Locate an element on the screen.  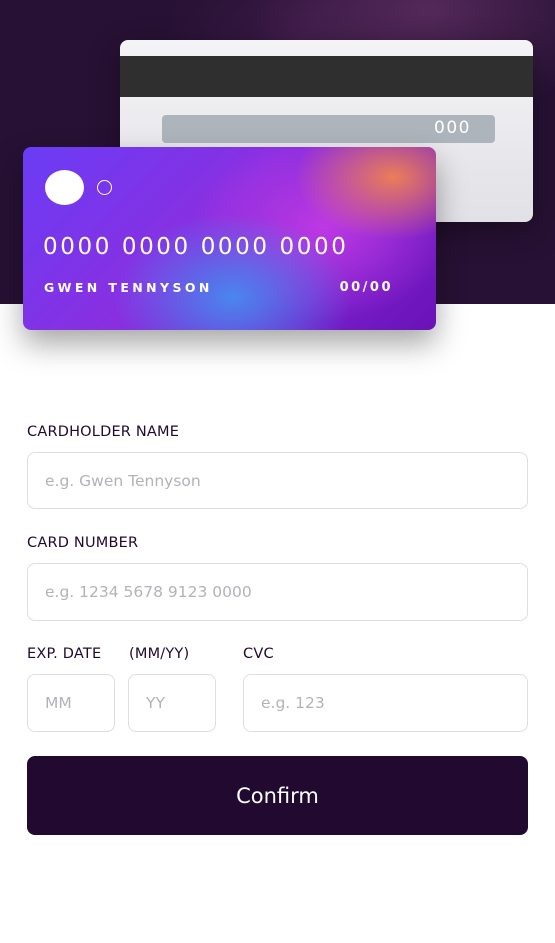
card-back-cvc: 000 is located at coordinates (452, 128).